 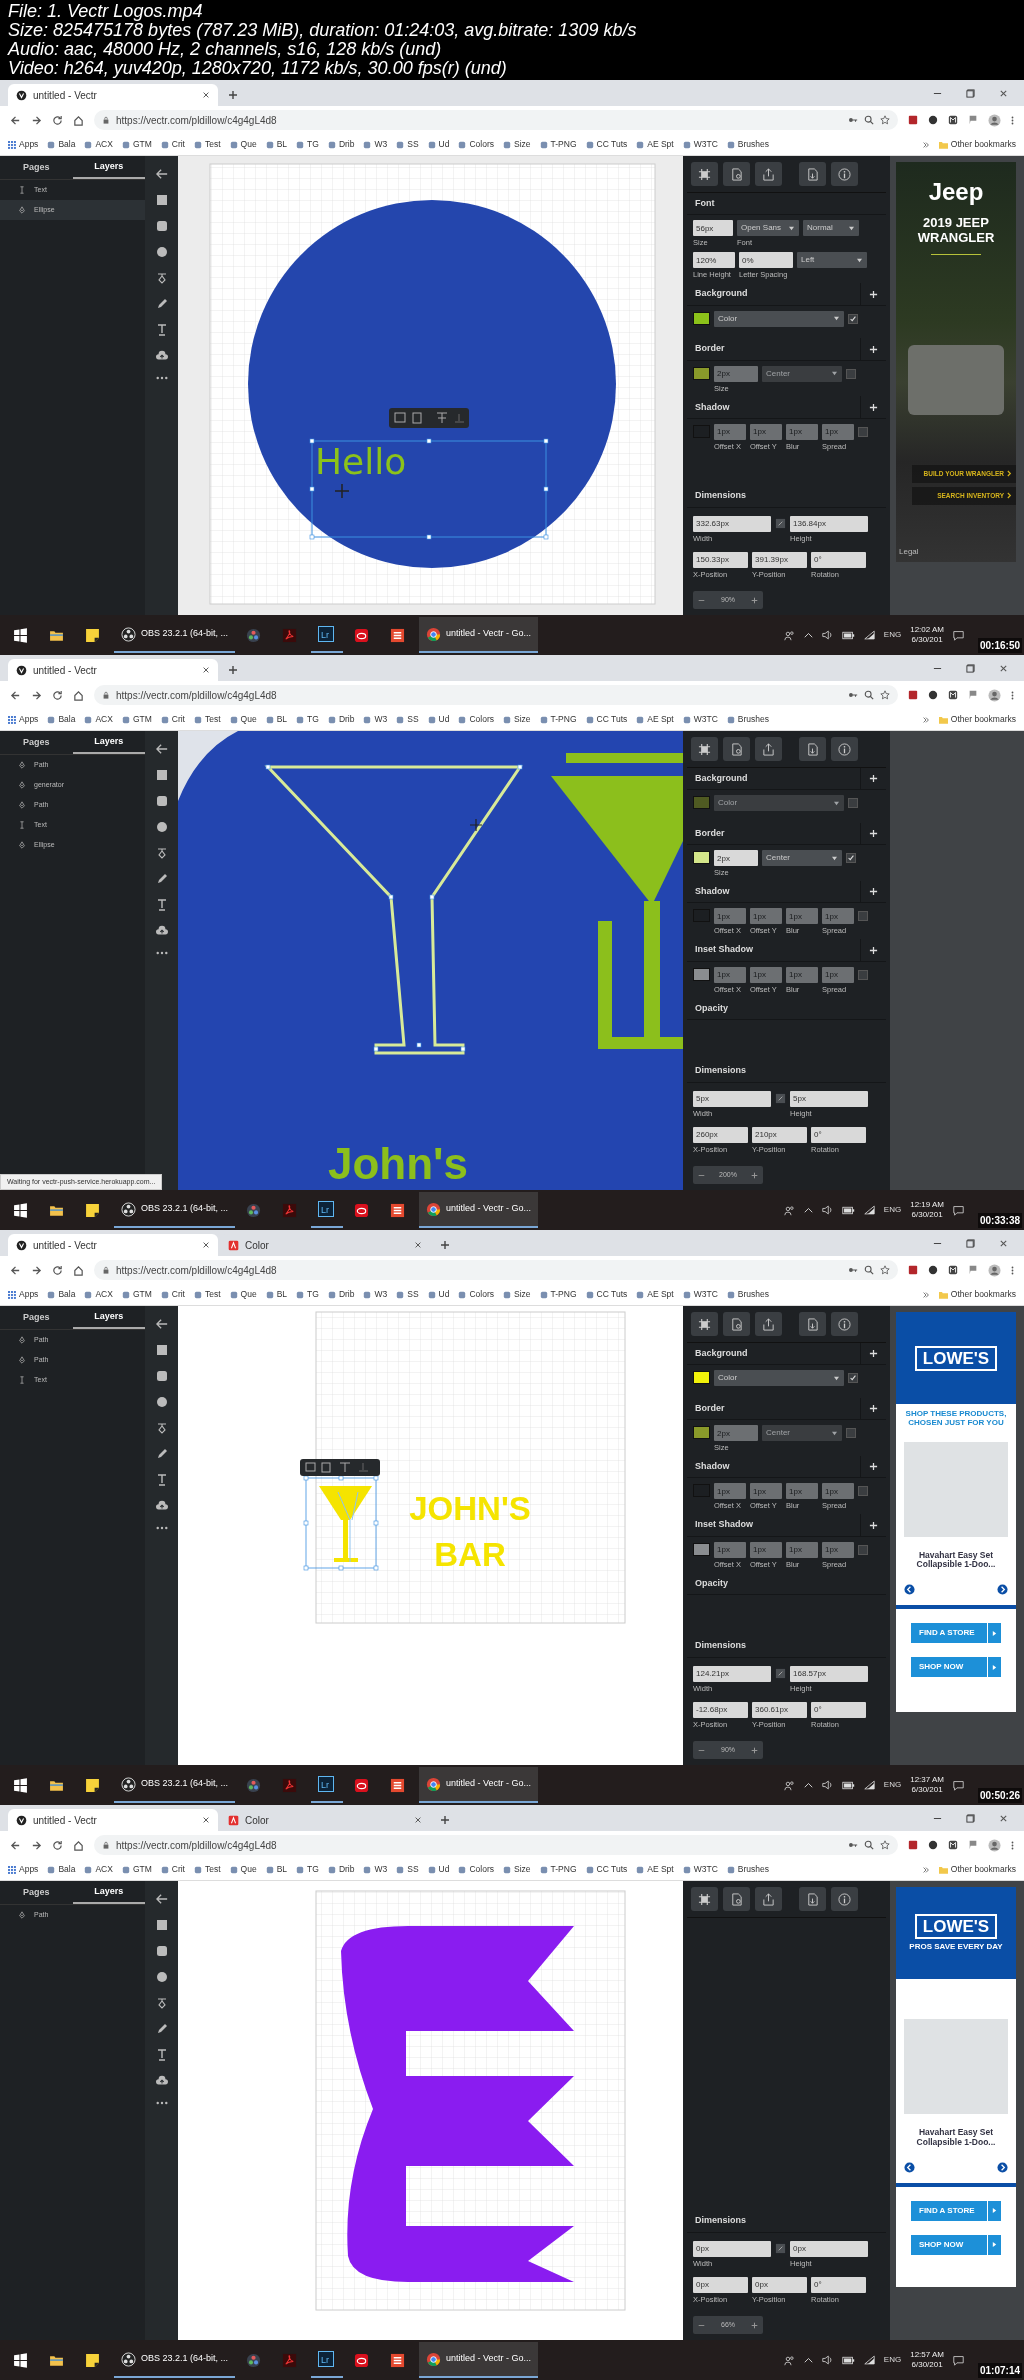 I want to click on bookmark: Other bookmarks, so click(x=977, y=1294).